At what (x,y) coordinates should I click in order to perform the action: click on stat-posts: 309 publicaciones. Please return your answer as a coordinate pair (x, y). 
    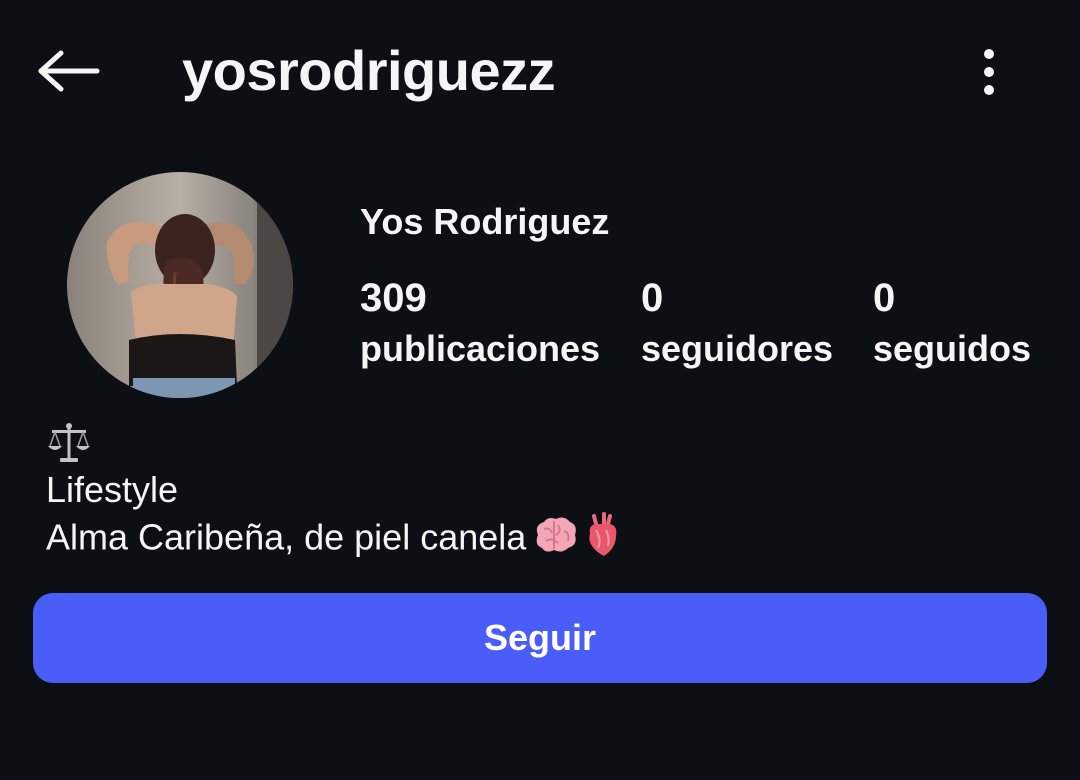
    Looking at the image, I should click on (480, 326).